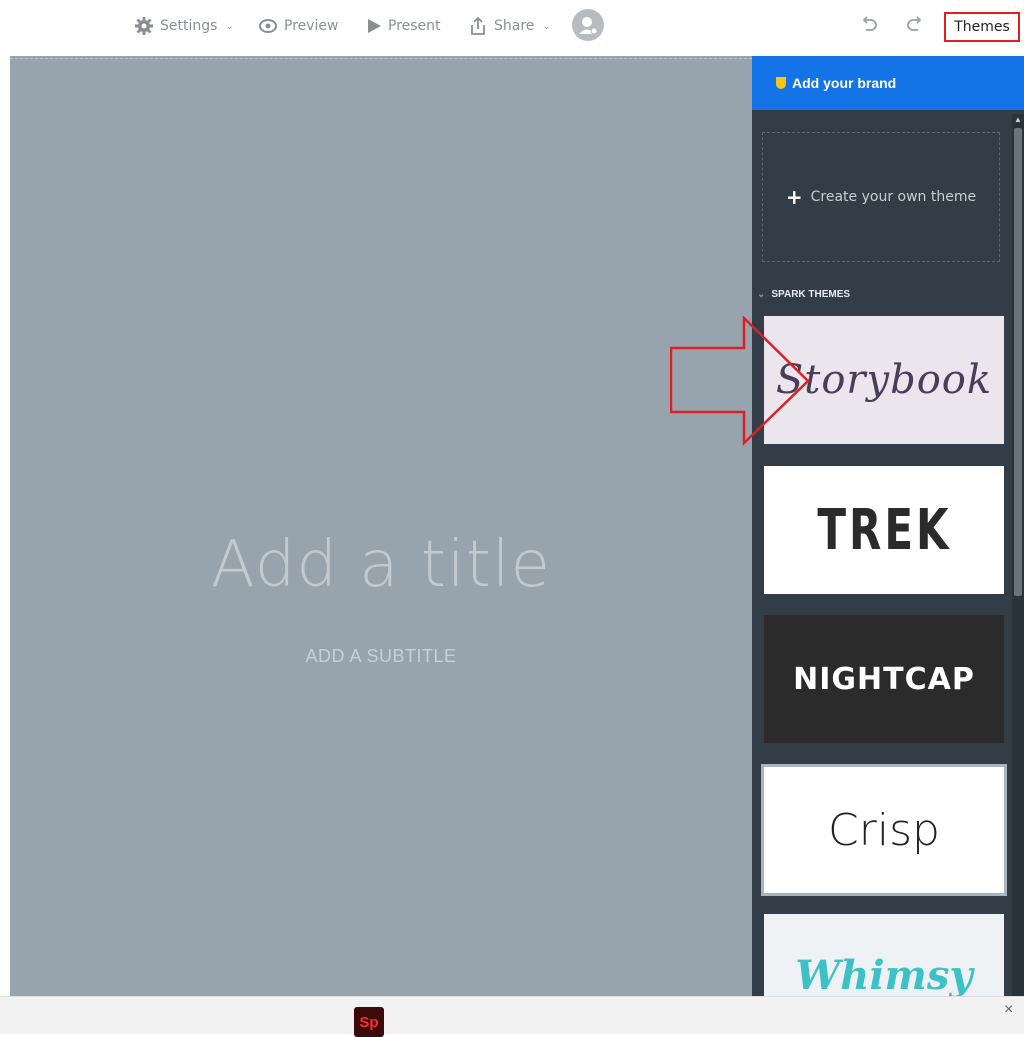 This screenshot has width=1024, height=1037. I want to click on title-placeholder: Add a title, so click(381, 565).